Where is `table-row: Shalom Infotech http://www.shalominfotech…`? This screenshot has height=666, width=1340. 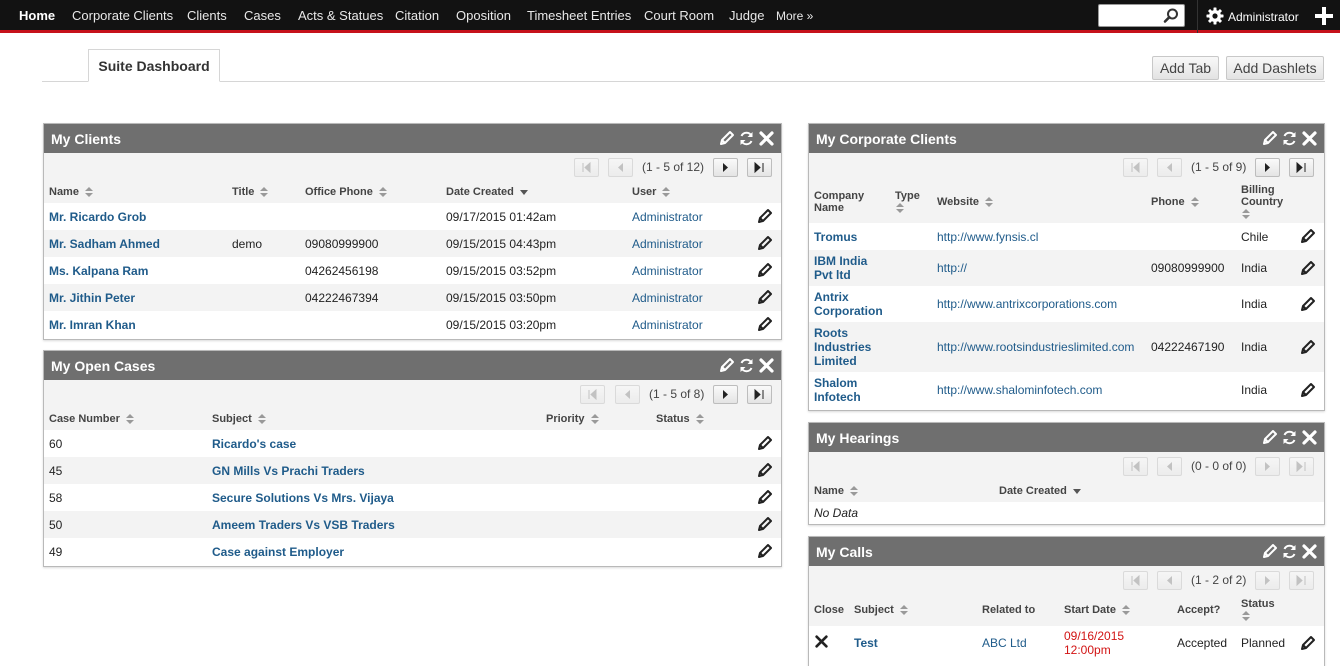 table-row: Shalom Infotech http://www.shalominfotech… is located at coordinates (1066, 390).